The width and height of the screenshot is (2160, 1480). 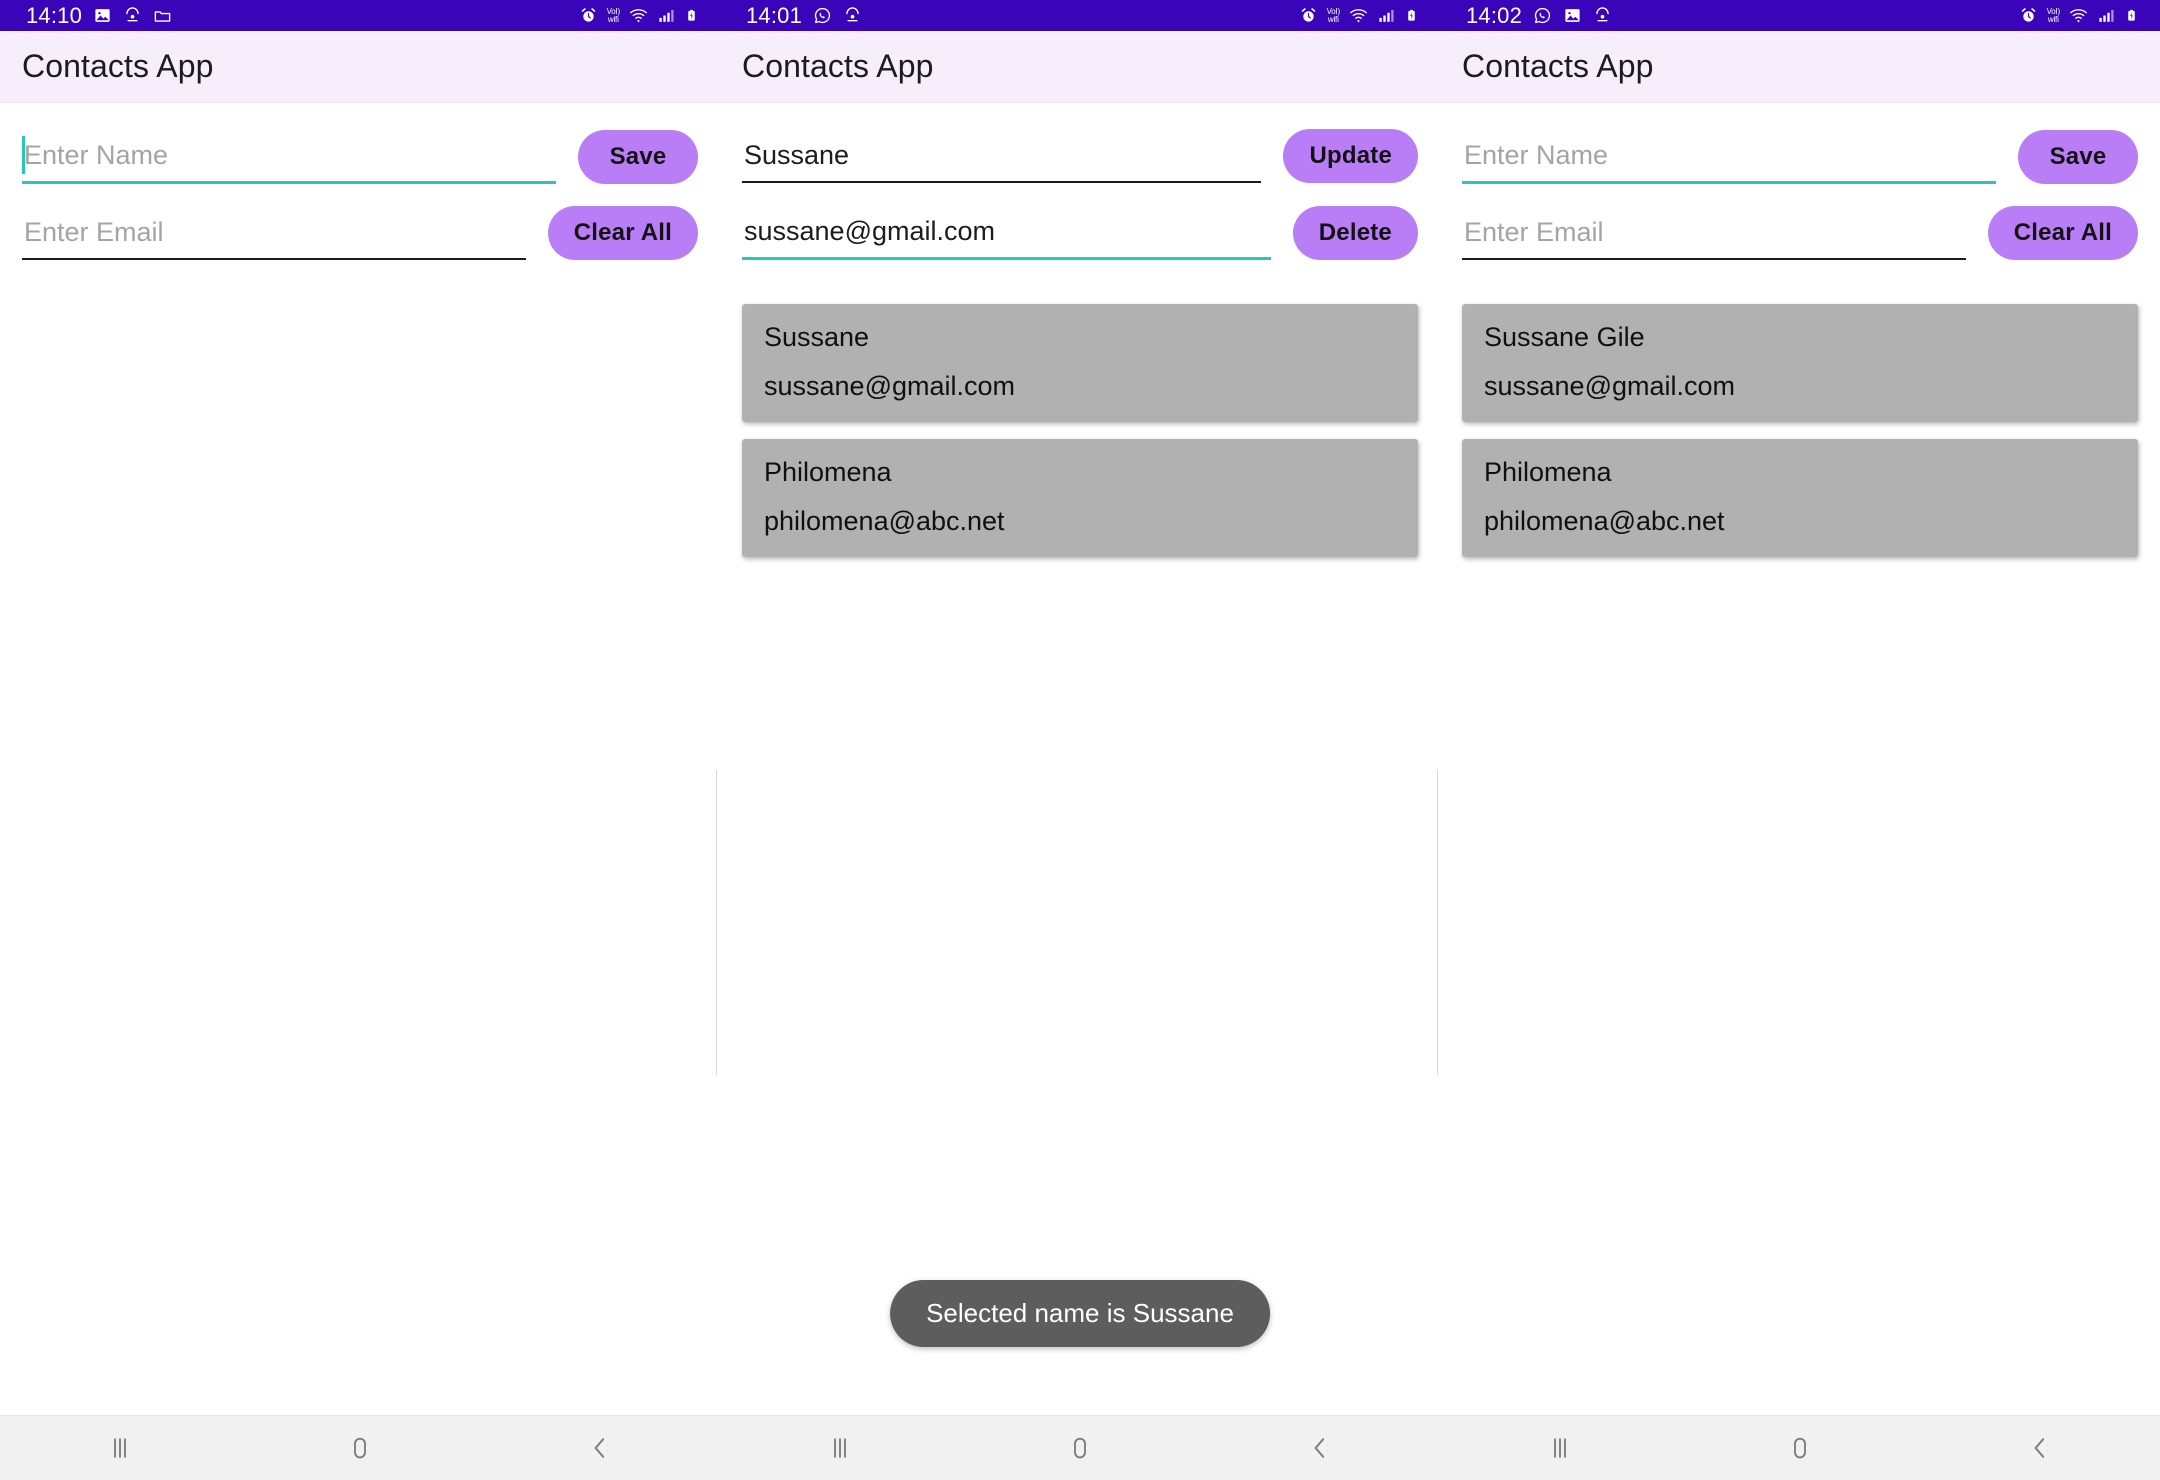 What do you see at coordinates (1558, 66) in the screenshot?
I see `page-title: Contacts App` at bounding box center [1558, 66].